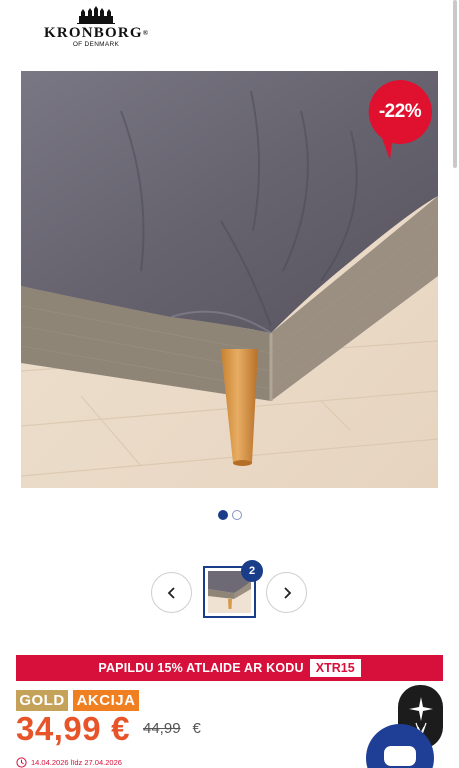  I want to click on gallery-dots, so click(230, 515).